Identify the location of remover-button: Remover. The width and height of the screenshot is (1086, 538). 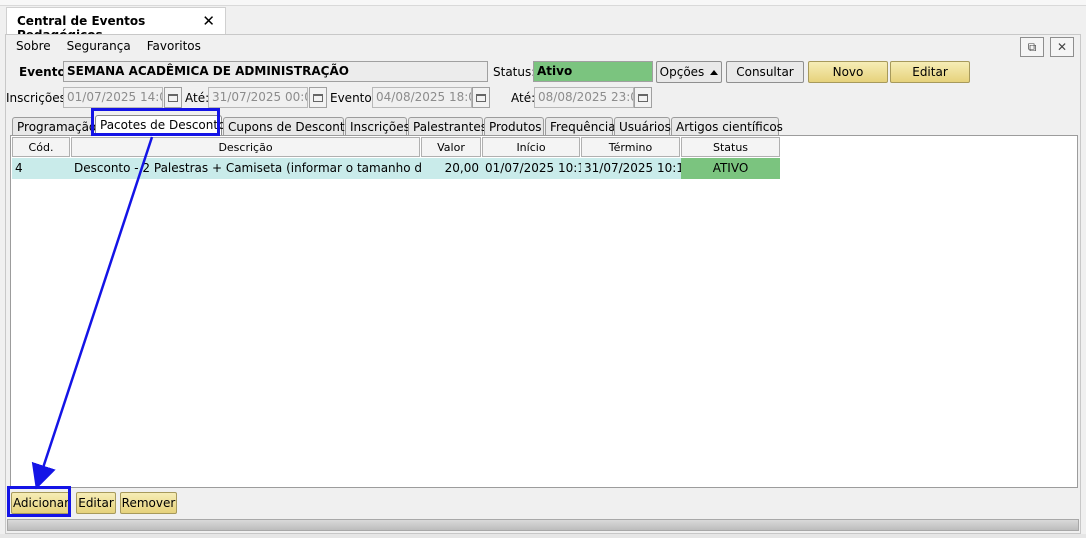
(148, 503).